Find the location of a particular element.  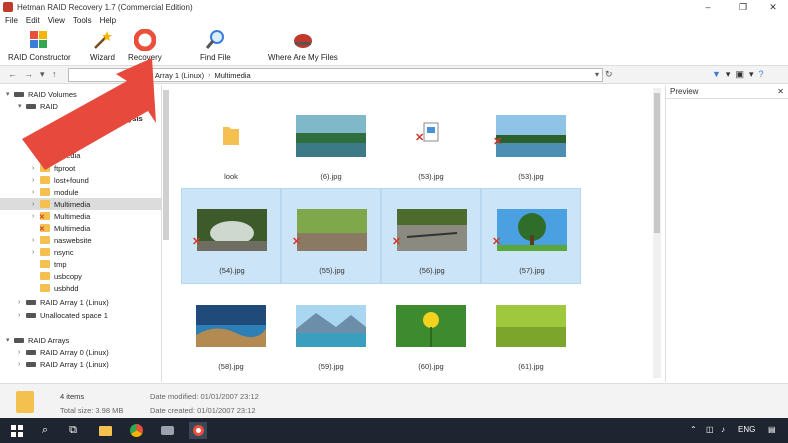

wifi-icon: ◫ is located at coordinates (710, 429).